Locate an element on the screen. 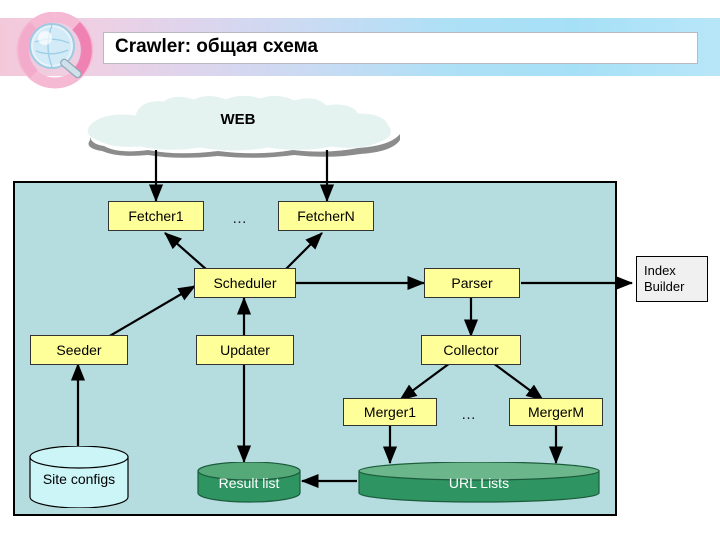 Image resolution: width=720 pixels, height=540 pixels. node-index-builder: Index Builder is located at coordinates (672, 279).